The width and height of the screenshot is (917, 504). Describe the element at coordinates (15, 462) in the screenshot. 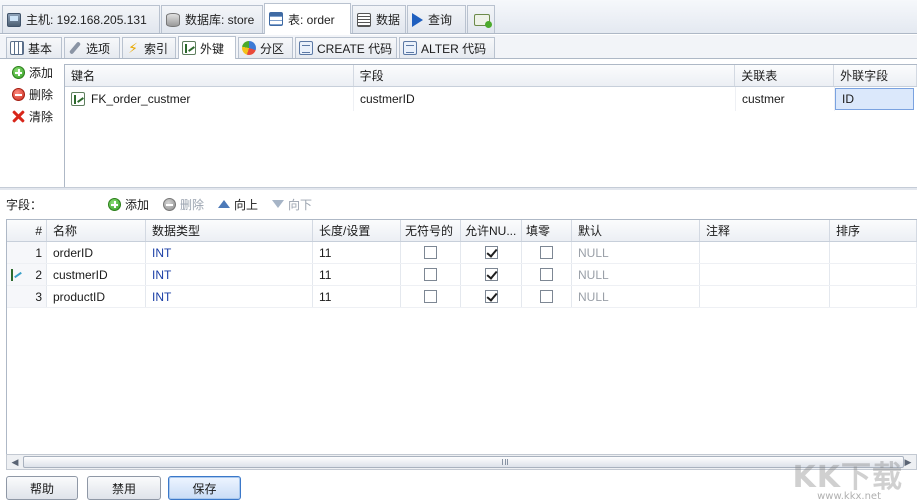

I see `scroll-left-icon: ◀` at that location.